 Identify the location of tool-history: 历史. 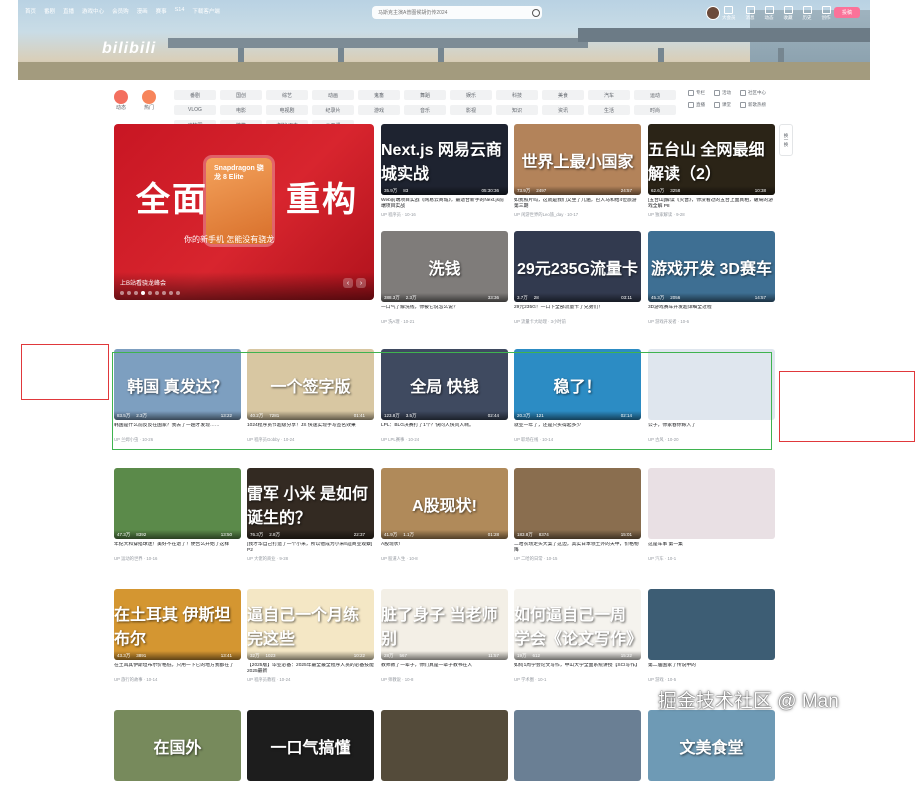
(807, 13).